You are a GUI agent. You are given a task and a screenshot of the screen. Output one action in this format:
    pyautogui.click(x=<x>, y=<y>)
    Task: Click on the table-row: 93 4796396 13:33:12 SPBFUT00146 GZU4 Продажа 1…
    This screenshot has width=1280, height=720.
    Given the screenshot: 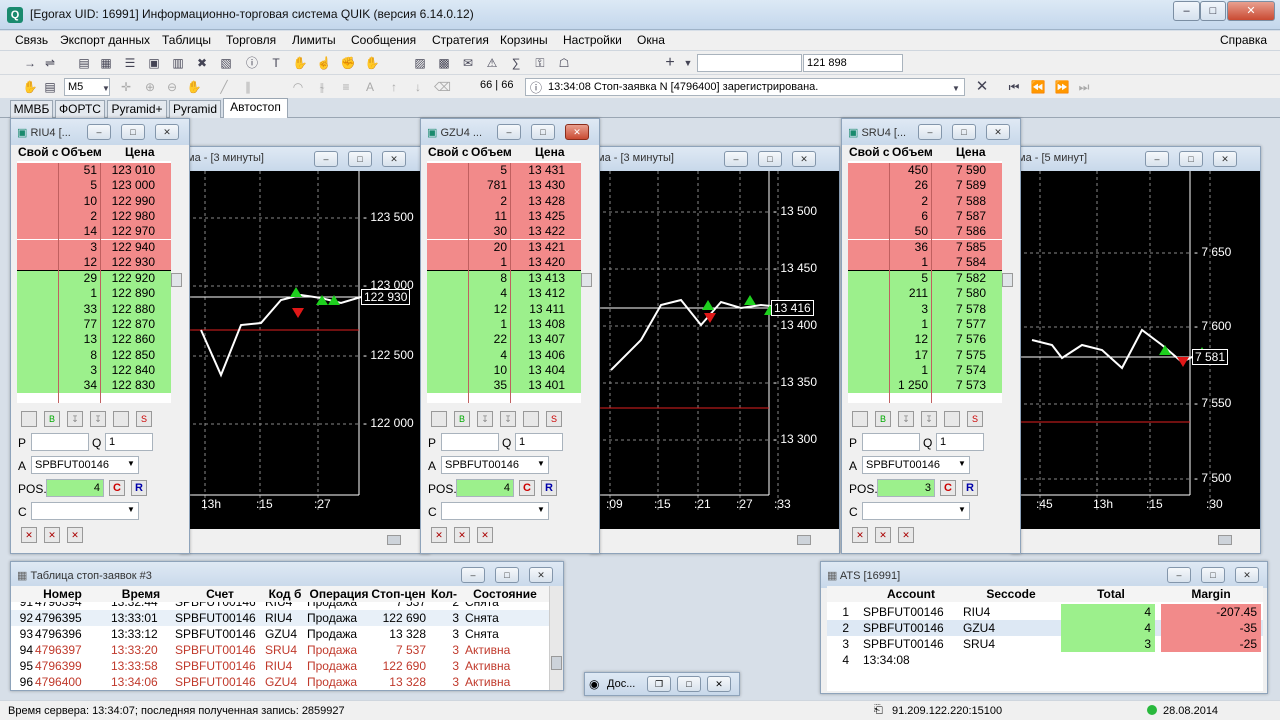 What is the action you would take?
    pyautogui.click(x=281, y=634)
    